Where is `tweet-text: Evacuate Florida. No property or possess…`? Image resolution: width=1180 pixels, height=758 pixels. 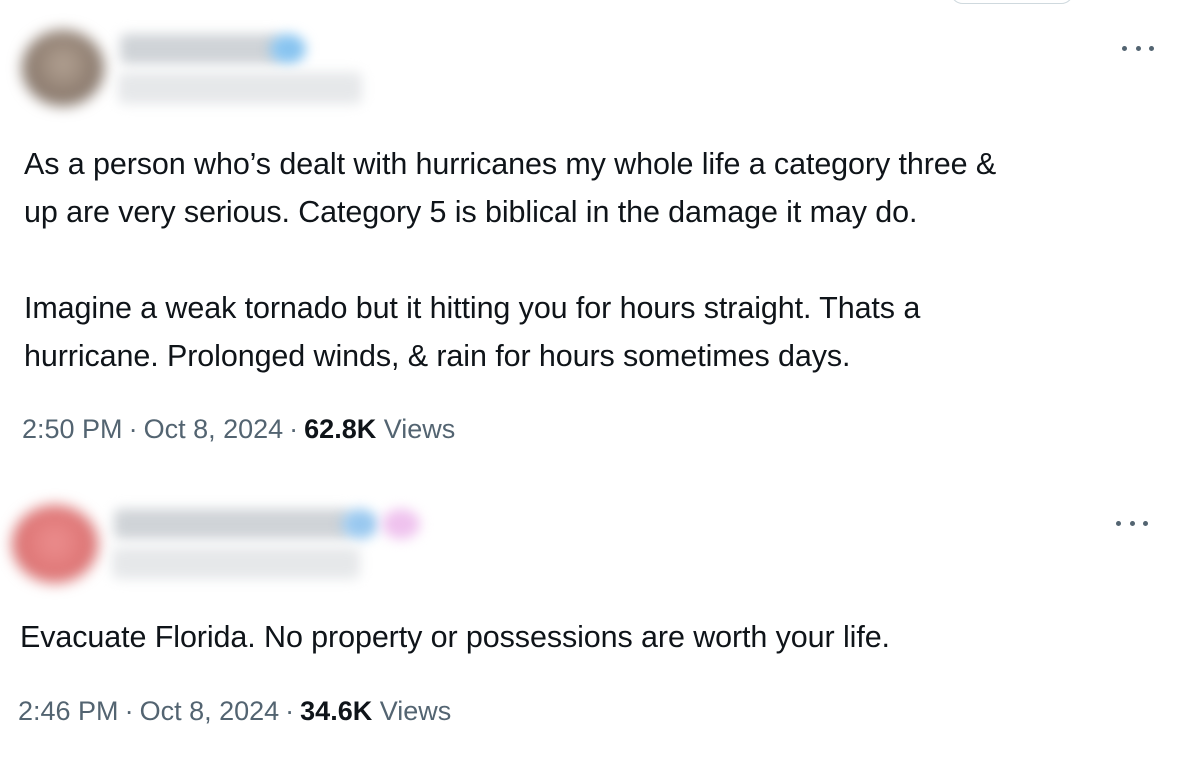 tweet-text: Evacuate Florida. No property or possess… is located at coordinates (455, 637).